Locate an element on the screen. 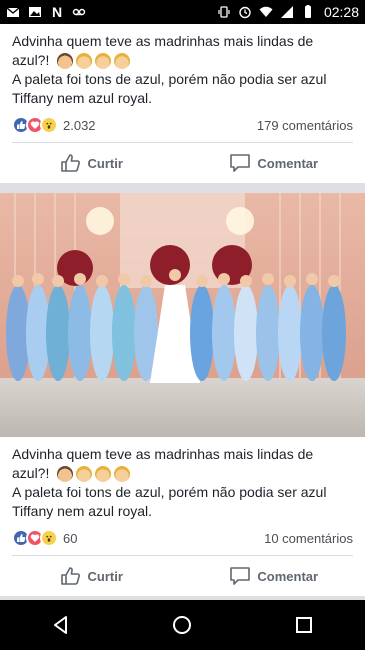 The image size is (365, 650). reactions-row: 2.032 179 comentários is located at coordinates (182, 125).